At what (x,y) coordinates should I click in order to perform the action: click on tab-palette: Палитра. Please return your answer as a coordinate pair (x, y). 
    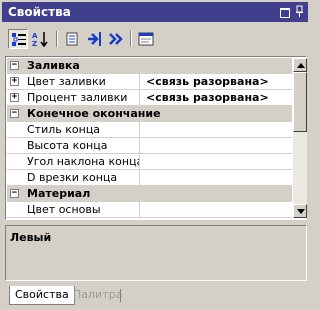
    Looking at the image, I should click on (97, 295).